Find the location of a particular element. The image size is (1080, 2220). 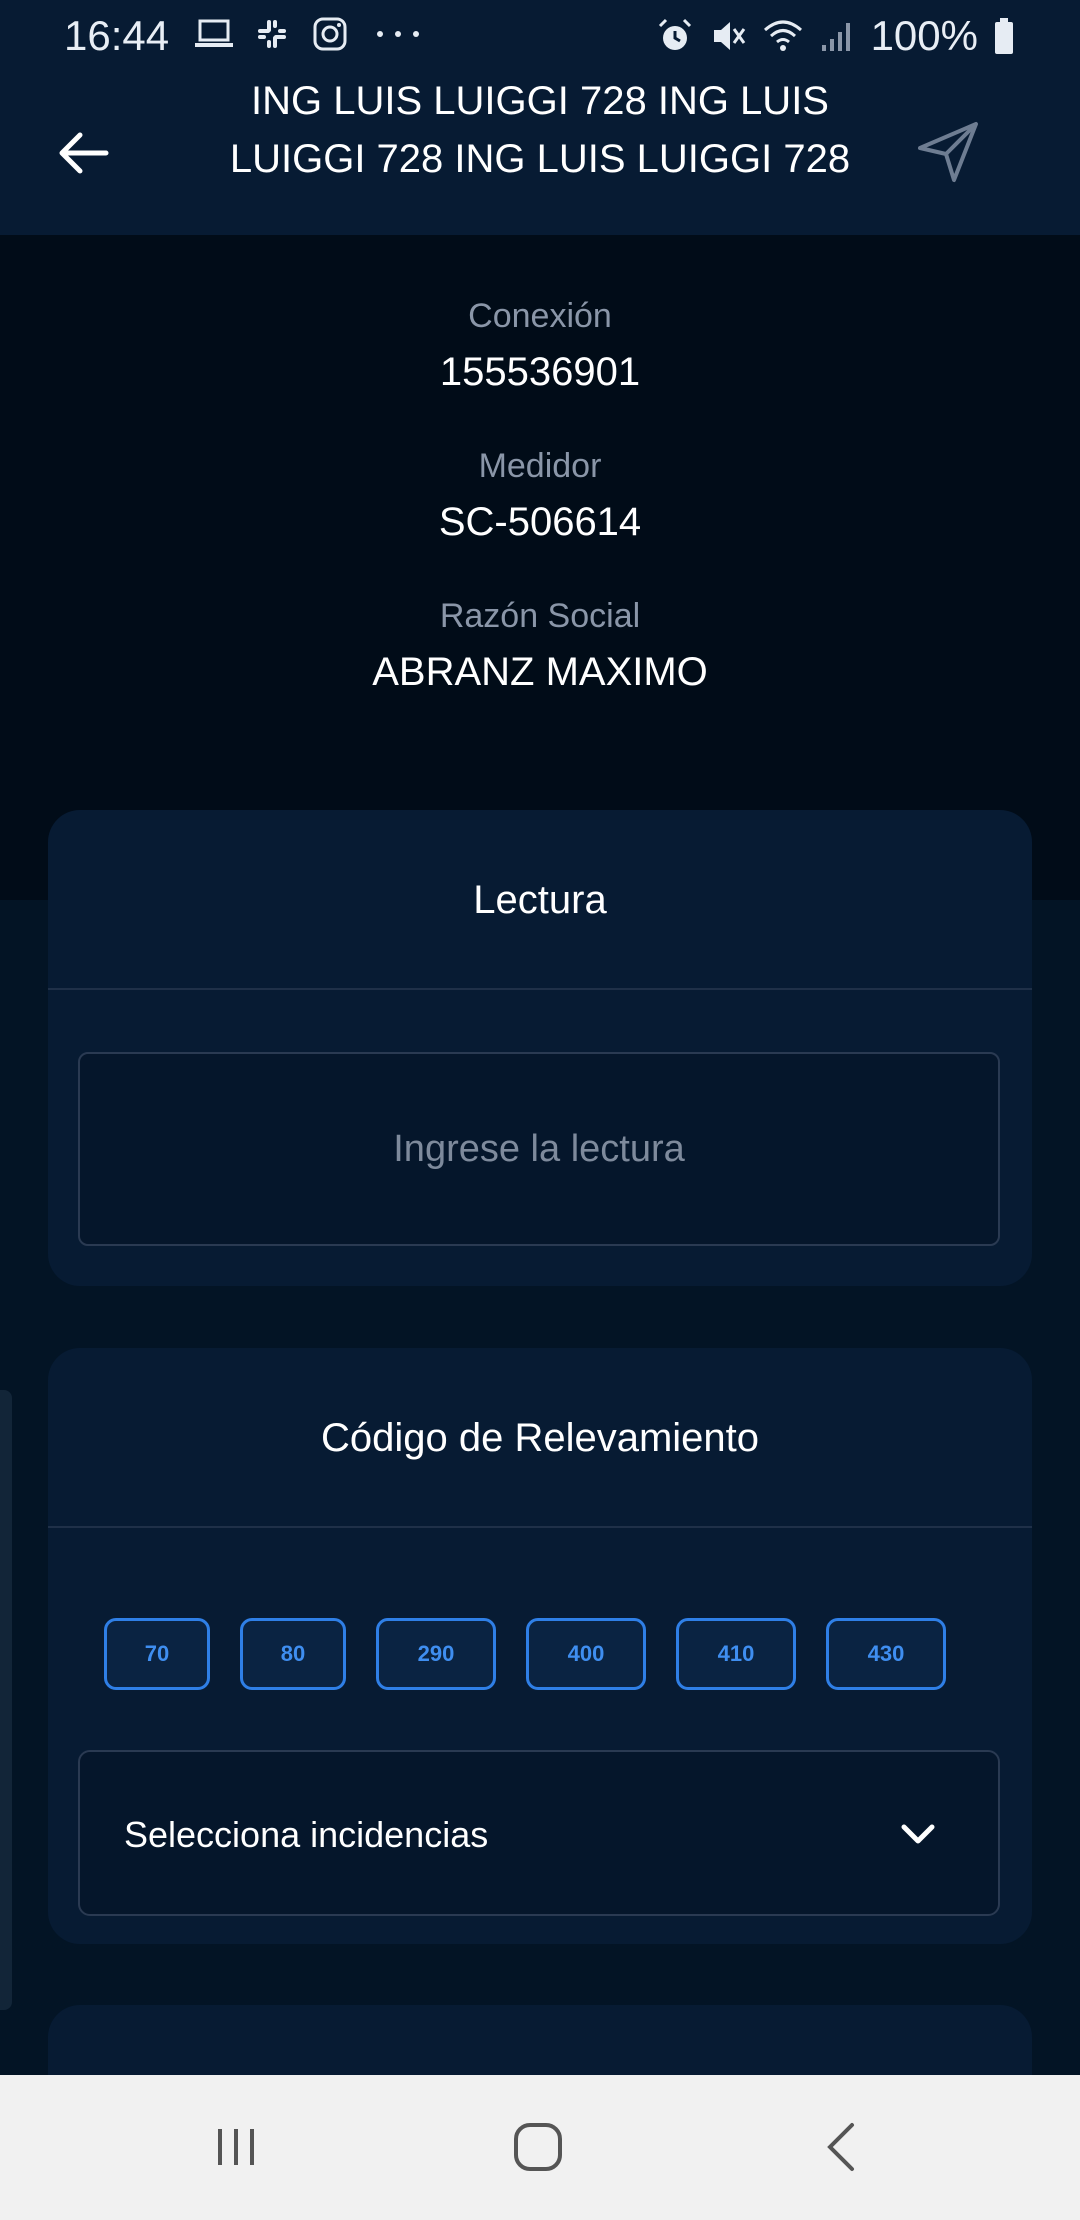

chevron-left-icon is located at coordinates (840, 2147).